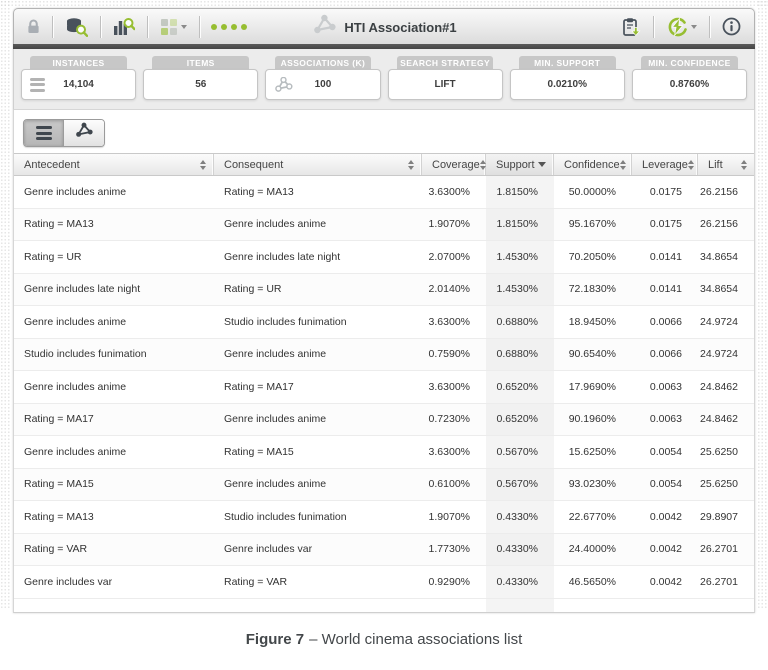 The image size is (768, 670). I want to click on lock-icon, so click(33, 26).